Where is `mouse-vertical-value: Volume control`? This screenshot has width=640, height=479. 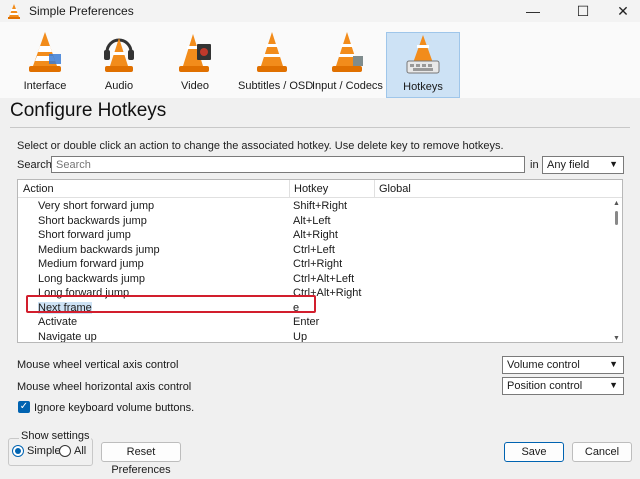
mouse-vertical-value: Volume control is located at coordinates (543, 365).